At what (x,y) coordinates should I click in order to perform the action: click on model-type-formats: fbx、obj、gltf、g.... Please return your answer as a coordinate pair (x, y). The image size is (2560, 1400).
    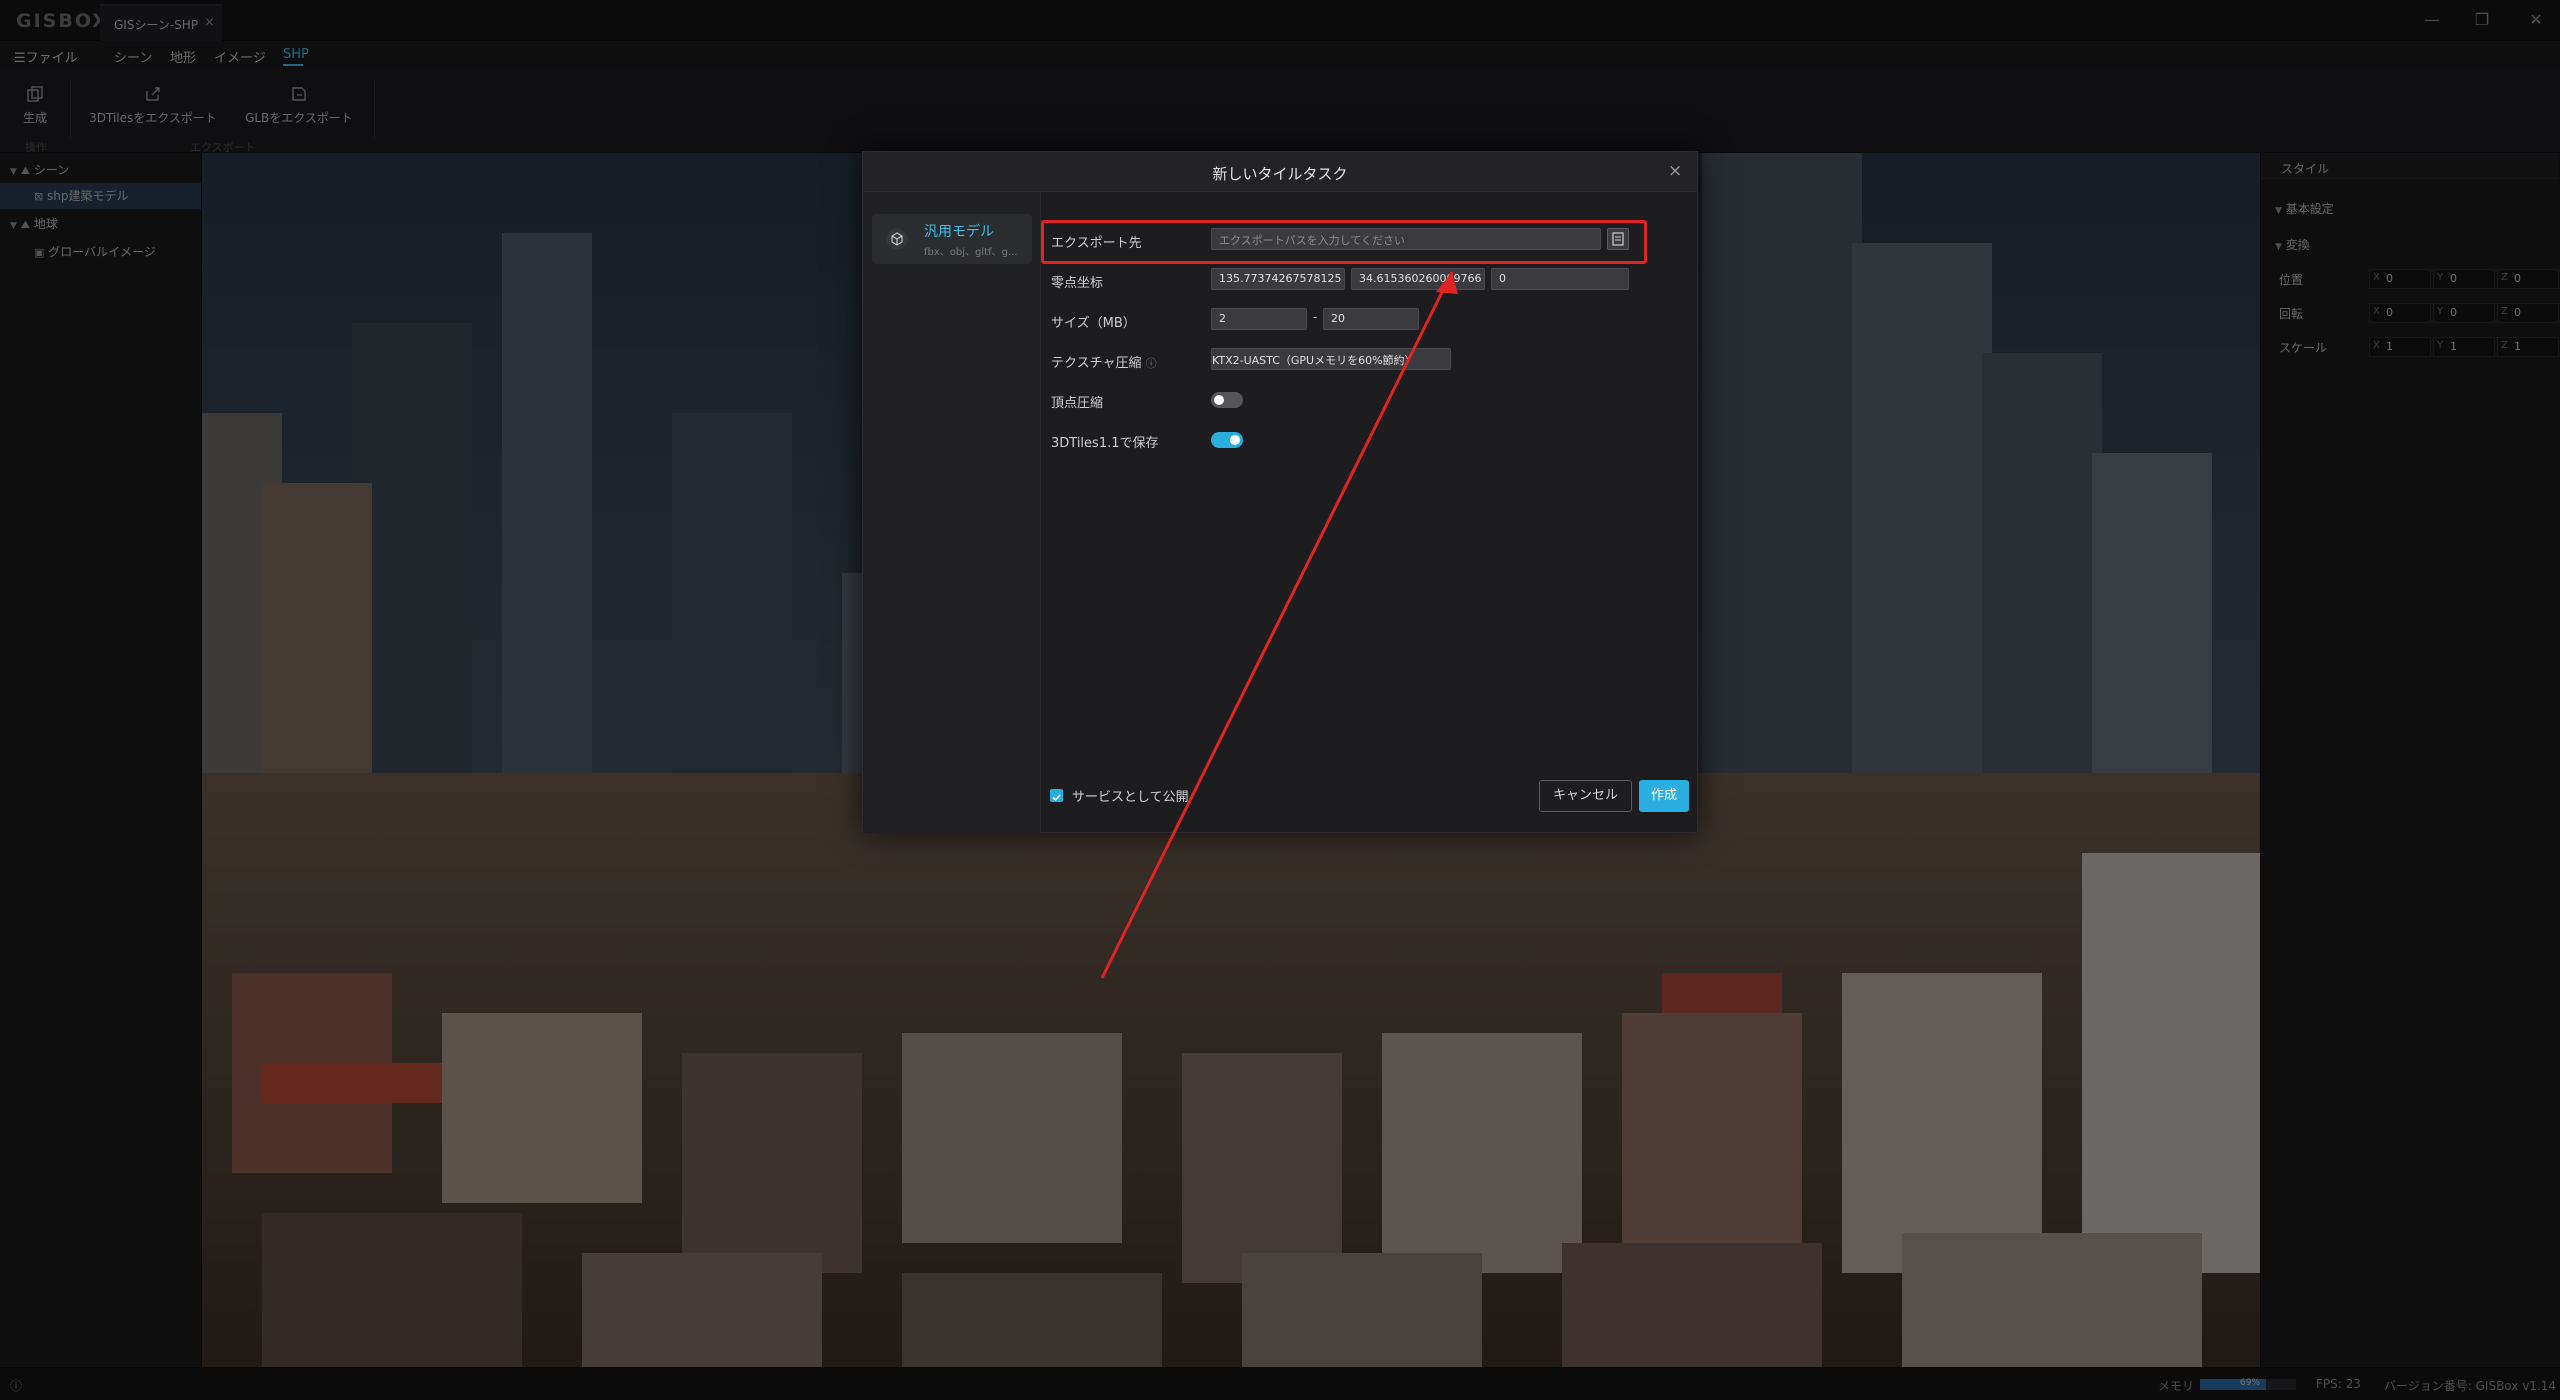
    Looking at the image, I should click on (971, 252).